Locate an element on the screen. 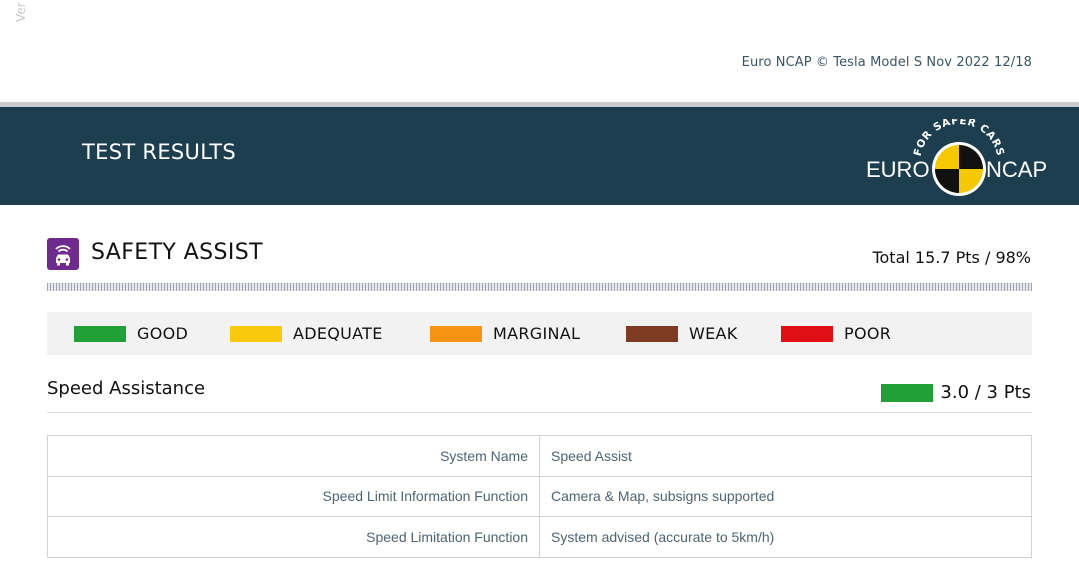  euro-ncap-logo: FOR SAFER CARS EURO NCAP is located at coordinates (956, 157).